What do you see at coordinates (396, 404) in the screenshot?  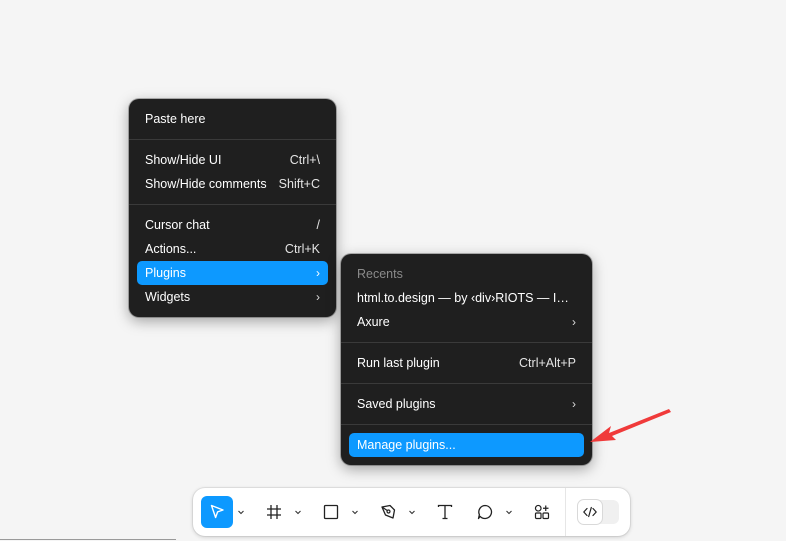 I see `menu-item-label: Saved plugins` at bounding box center [396, 404].